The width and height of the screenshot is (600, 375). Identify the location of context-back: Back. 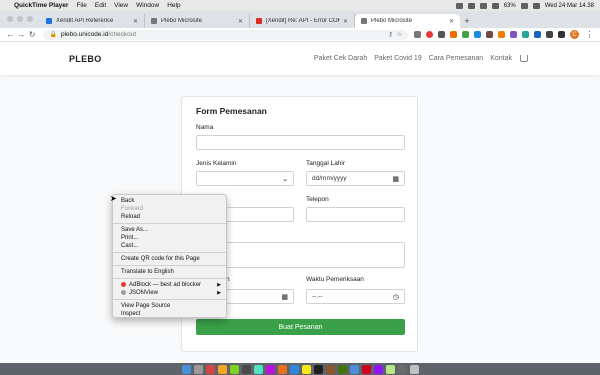
(169, 201).